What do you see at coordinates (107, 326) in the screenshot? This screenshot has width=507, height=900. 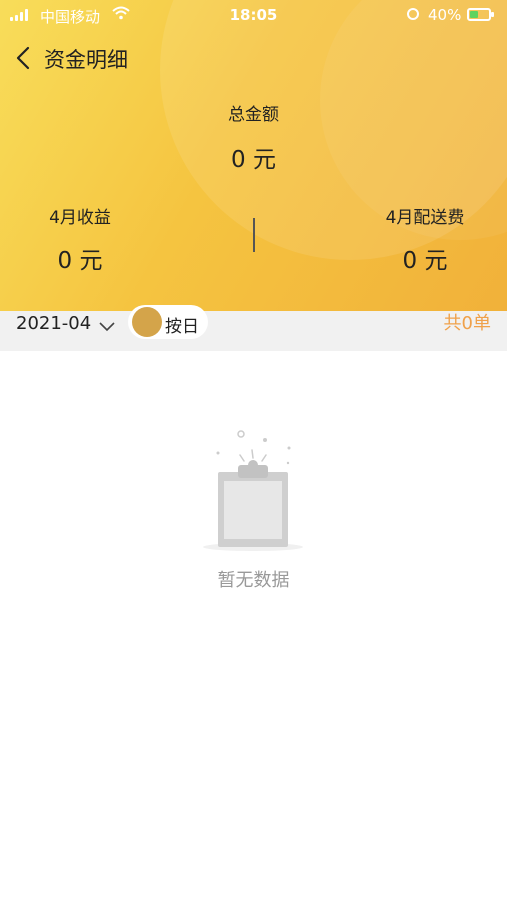 I see `chevron-down-icon` at bounding box center [107, 326].